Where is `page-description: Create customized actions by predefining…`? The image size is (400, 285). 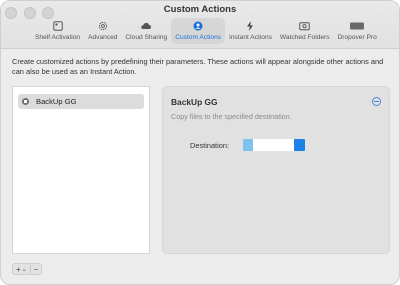 page-description: Create customized actions by predefining… is located at coordinates (198, 66).